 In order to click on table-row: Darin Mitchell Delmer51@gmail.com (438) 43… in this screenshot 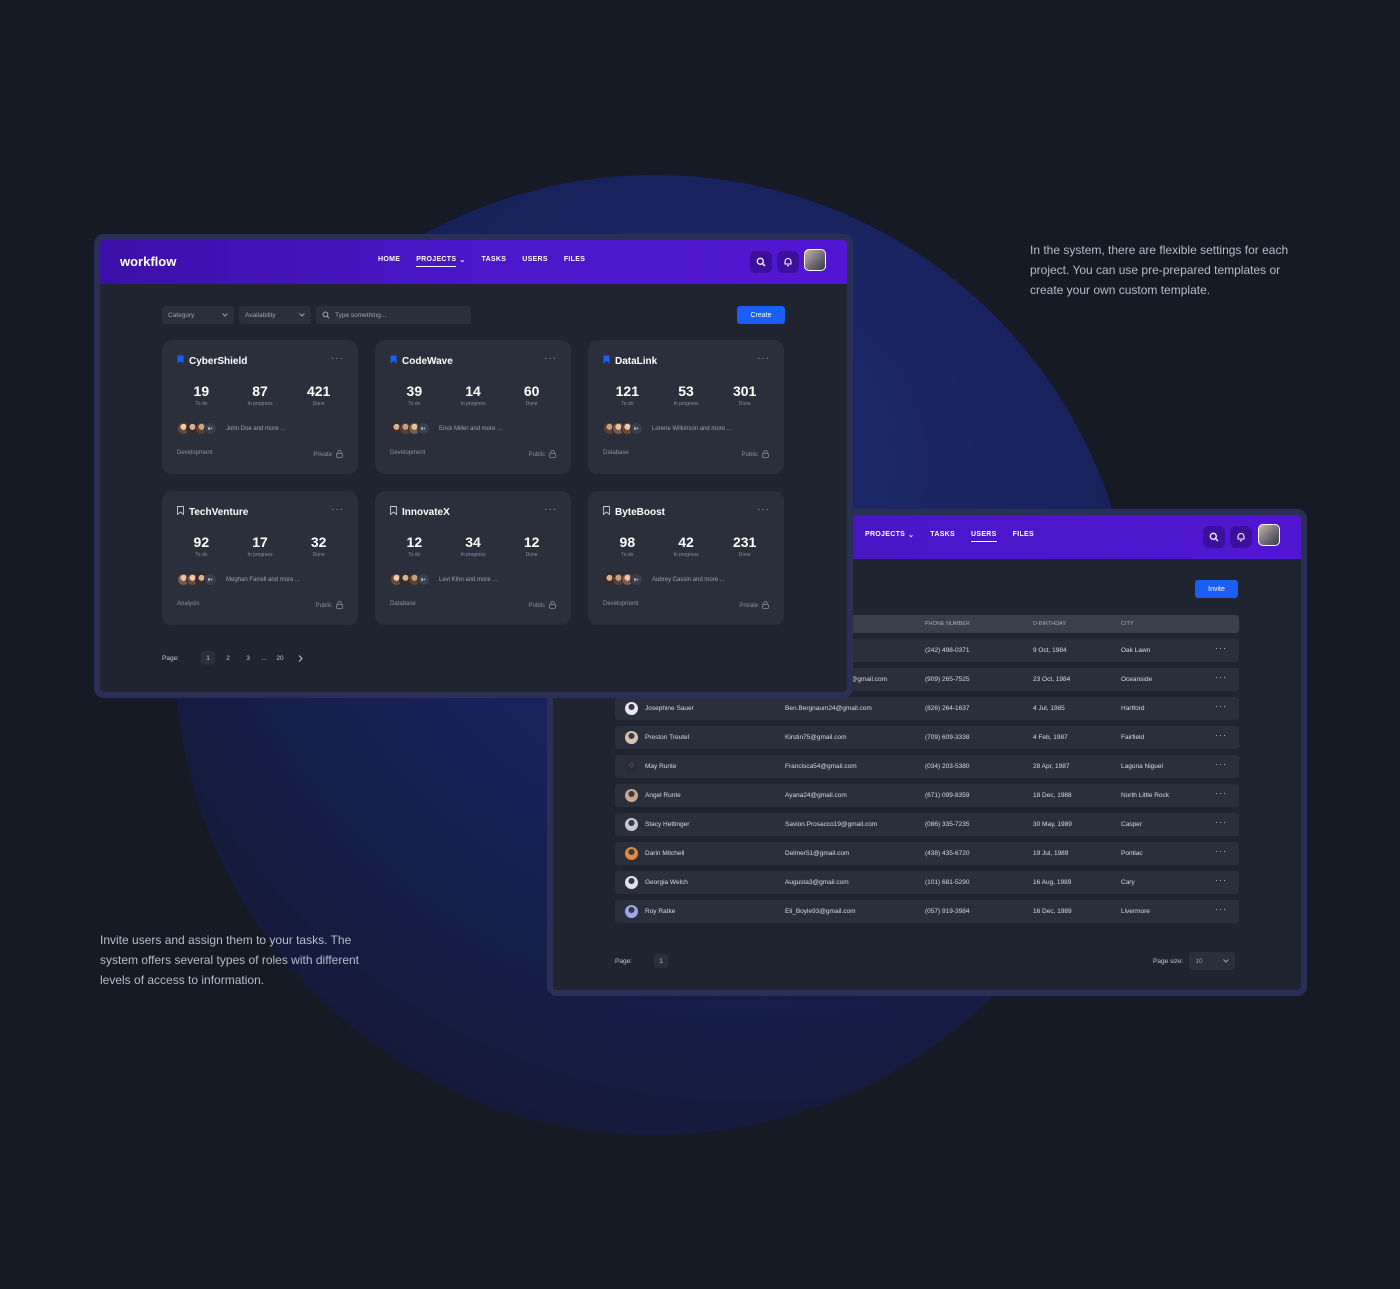, I will do `click(927, 853)`.